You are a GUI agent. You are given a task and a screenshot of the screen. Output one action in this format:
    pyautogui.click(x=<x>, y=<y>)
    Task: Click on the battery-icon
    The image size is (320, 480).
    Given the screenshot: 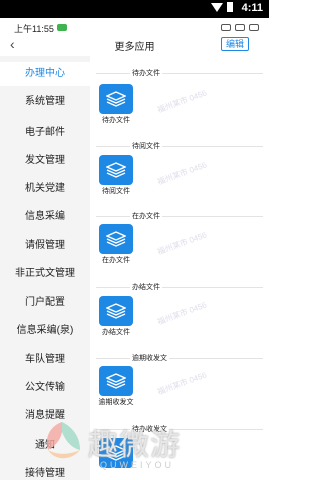 What is the action you would take?
    pyautogui.click(x=230, y=7)
    